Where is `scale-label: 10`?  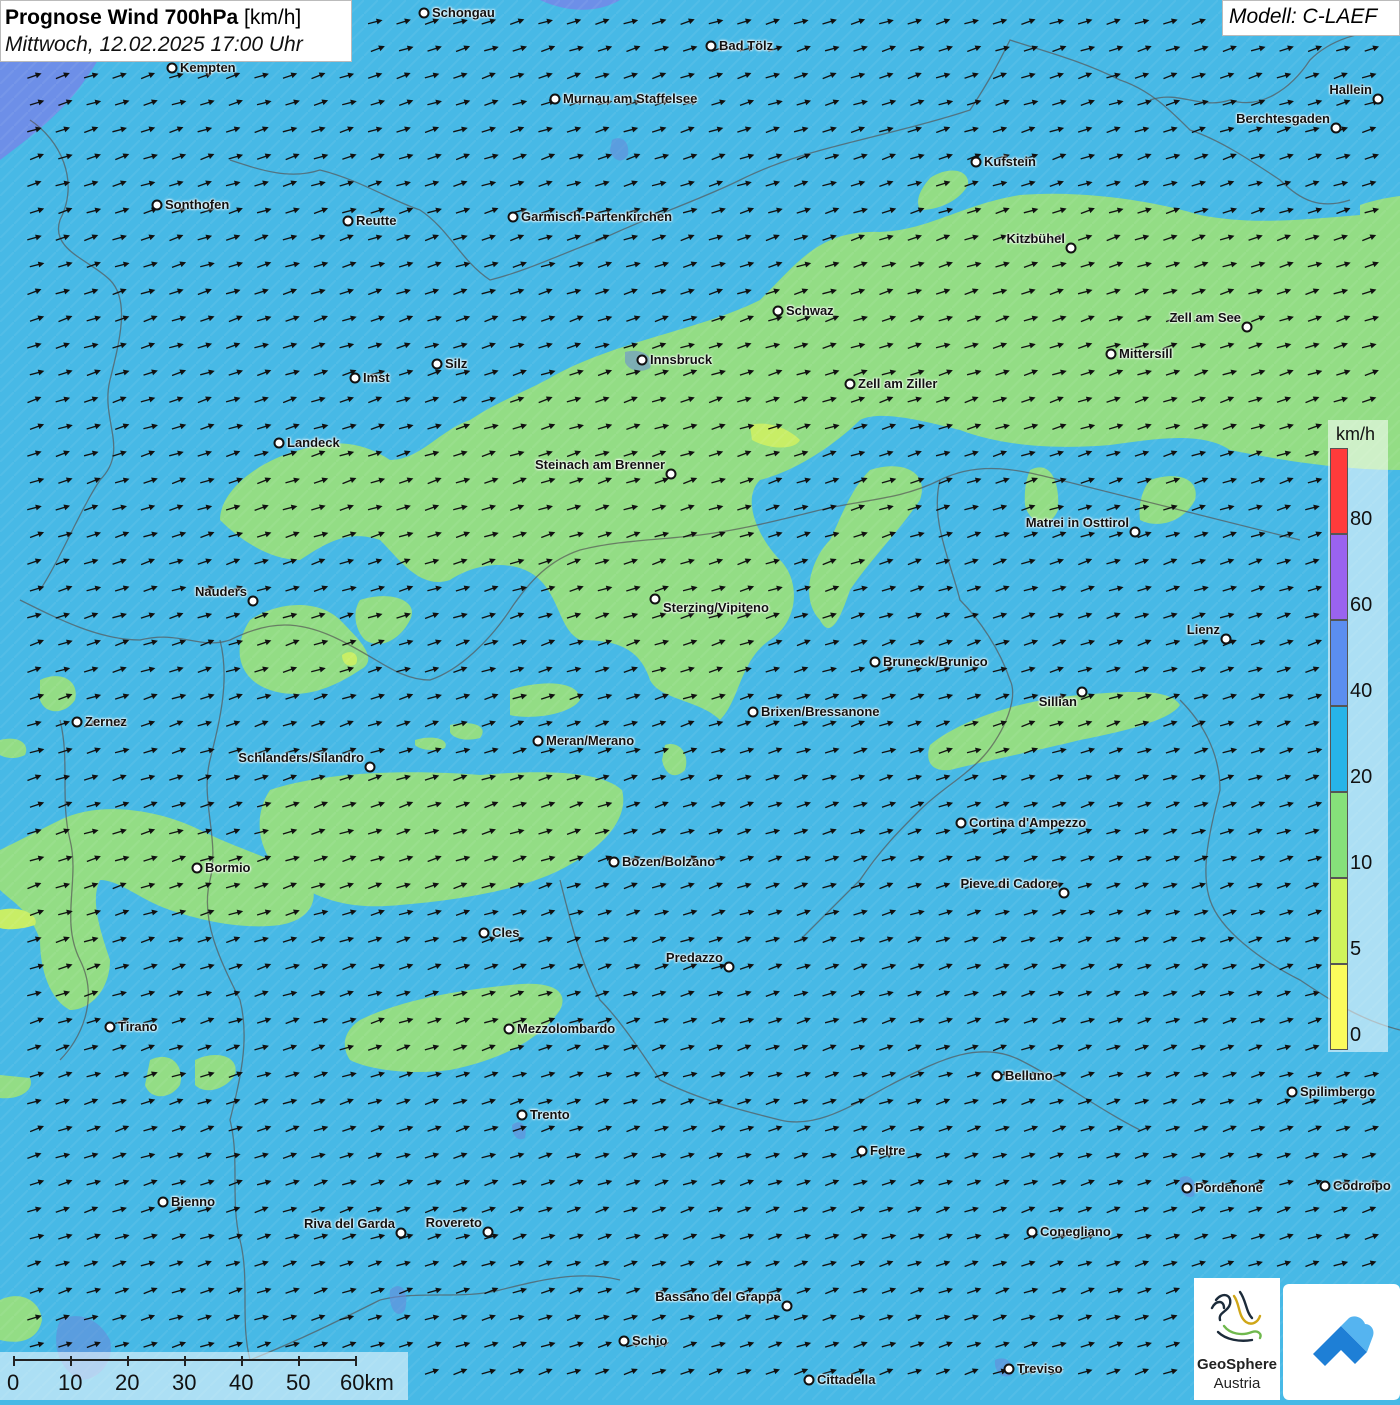
scale-label: 10 is located at coordinates (70, 1382).